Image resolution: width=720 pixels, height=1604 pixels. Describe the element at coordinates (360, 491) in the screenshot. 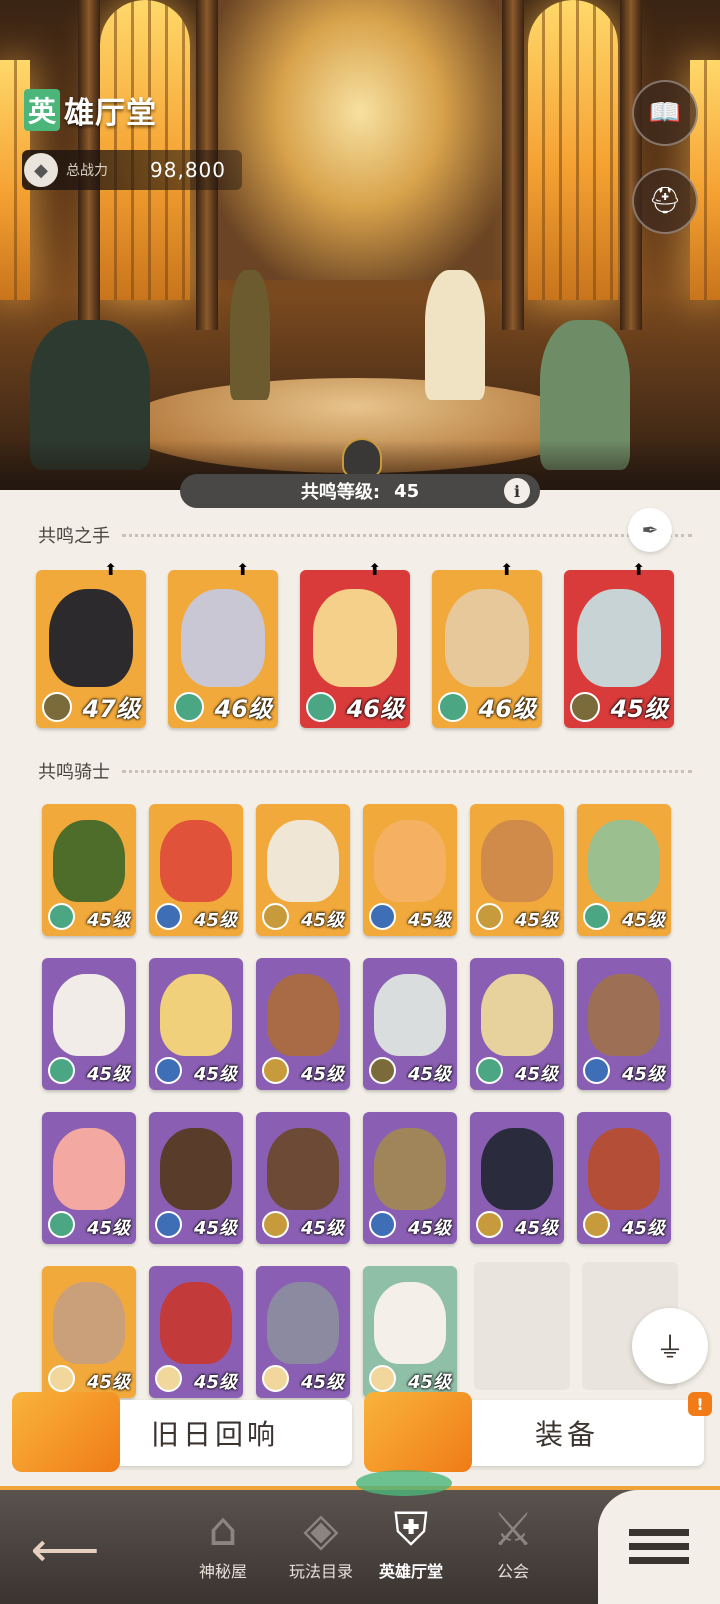

I see `resonance-level-bar: 共鸣等级: 45 i` at that location.